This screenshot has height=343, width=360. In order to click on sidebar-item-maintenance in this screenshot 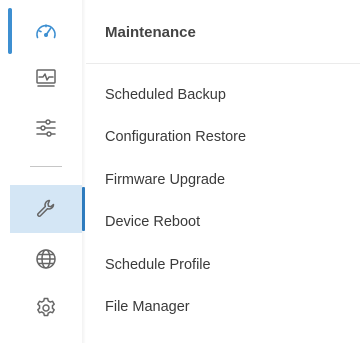, I will do `click(47, 209)`.